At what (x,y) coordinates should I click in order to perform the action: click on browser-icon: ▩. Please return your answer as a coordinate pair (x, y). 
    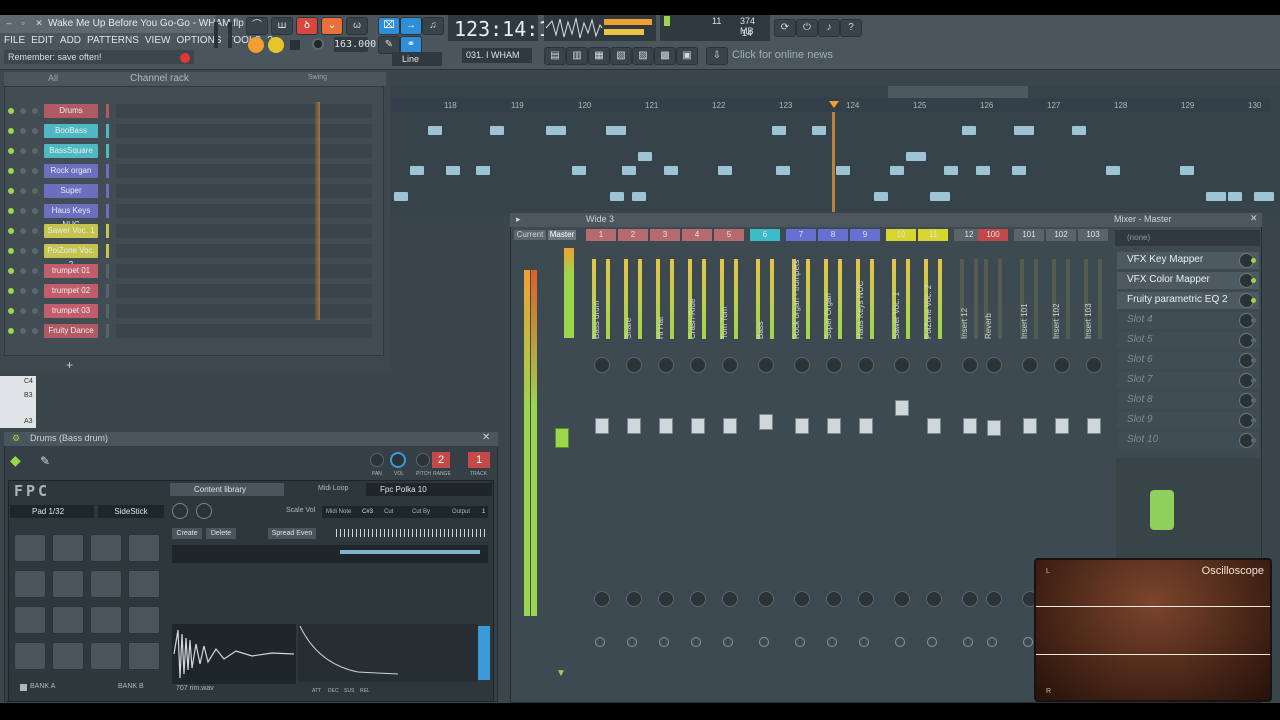
    Looking at the image, I should click on (665, 56).